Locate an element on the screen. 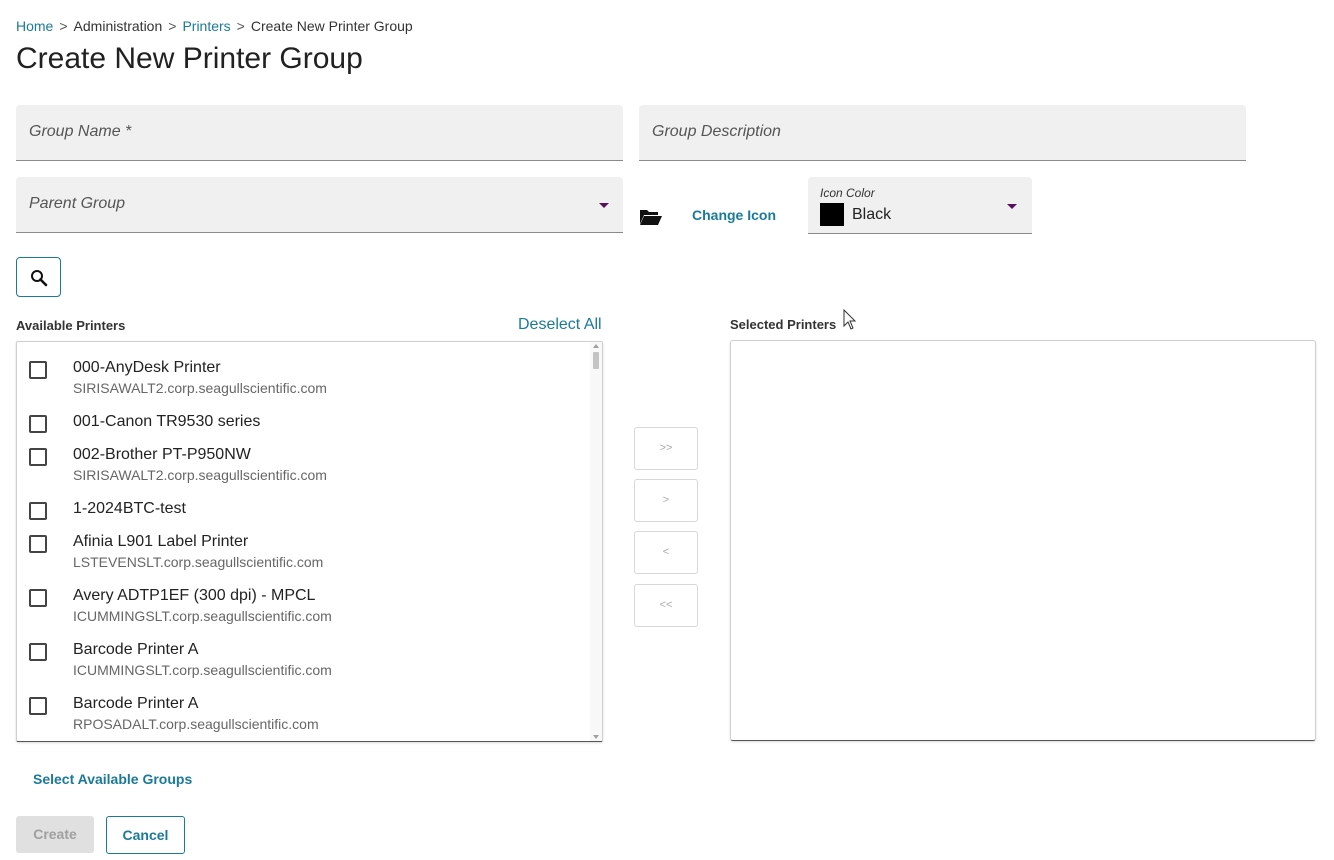  printer-name: 002-Brother PT-P950NW is located at coordinates (162, 454).